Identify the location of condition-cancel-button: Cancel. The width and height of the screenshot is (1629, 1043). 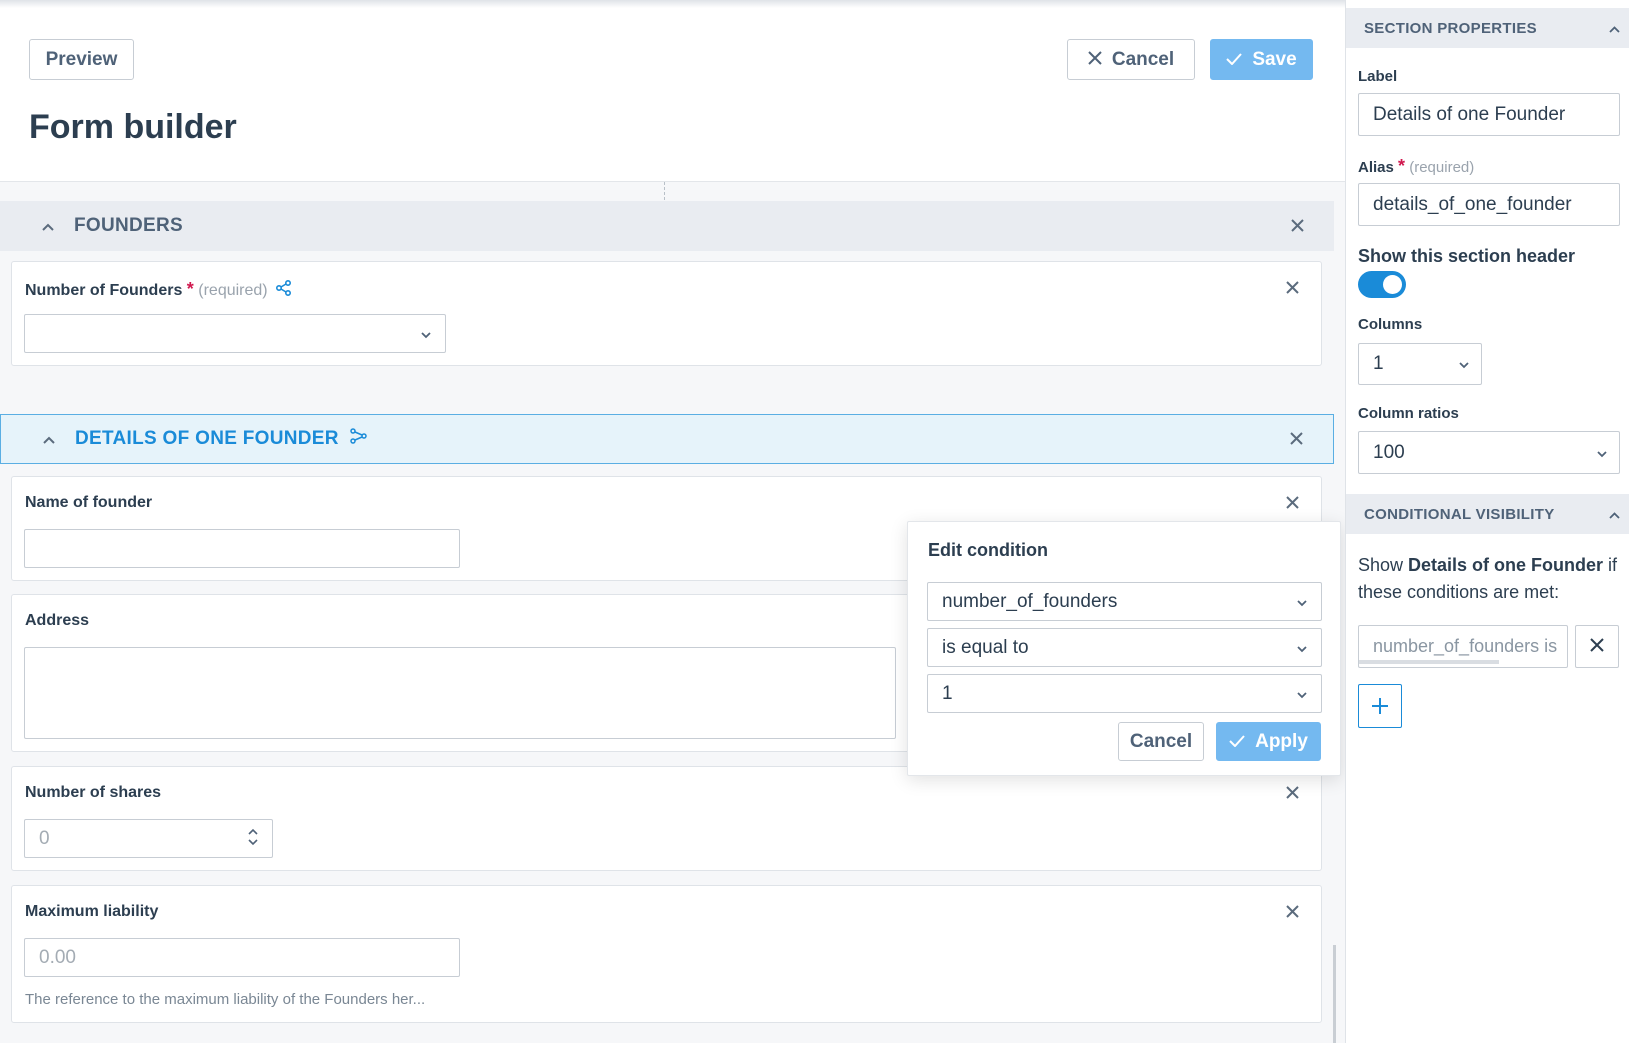
(1161, 741).